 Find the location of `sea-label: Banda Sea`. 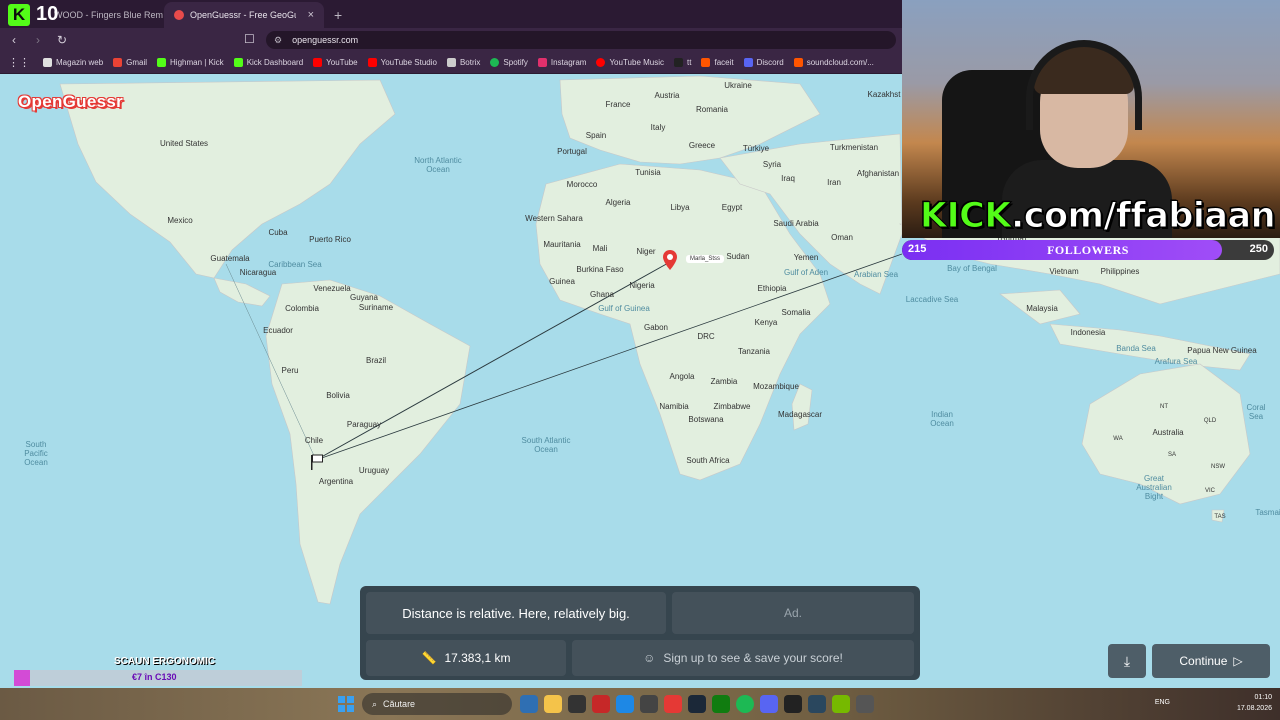

sea-label: Banda Sea is located at coordinates (1136, 348).